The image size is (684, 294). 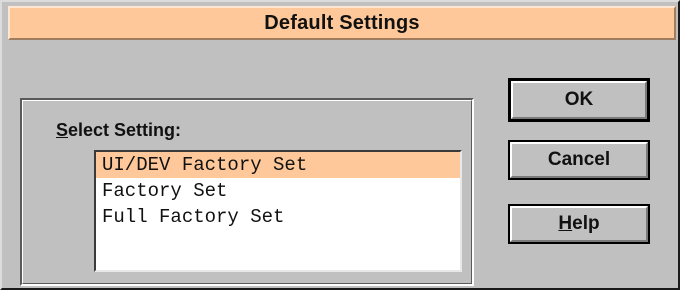 I want to click on ok-button-label: OK, so click(x=579, y=99).